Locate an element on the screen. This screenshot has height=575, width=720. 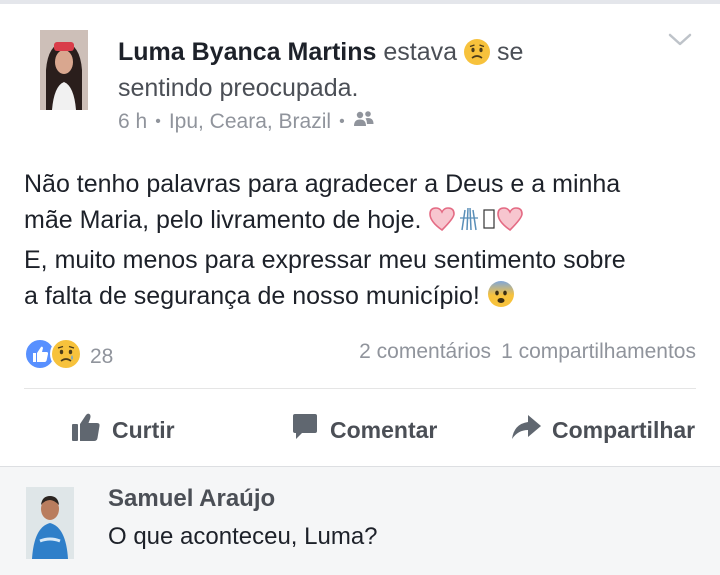
action-bar: Curtir Comentar Compartilhar is located at coordinates (360, 430).